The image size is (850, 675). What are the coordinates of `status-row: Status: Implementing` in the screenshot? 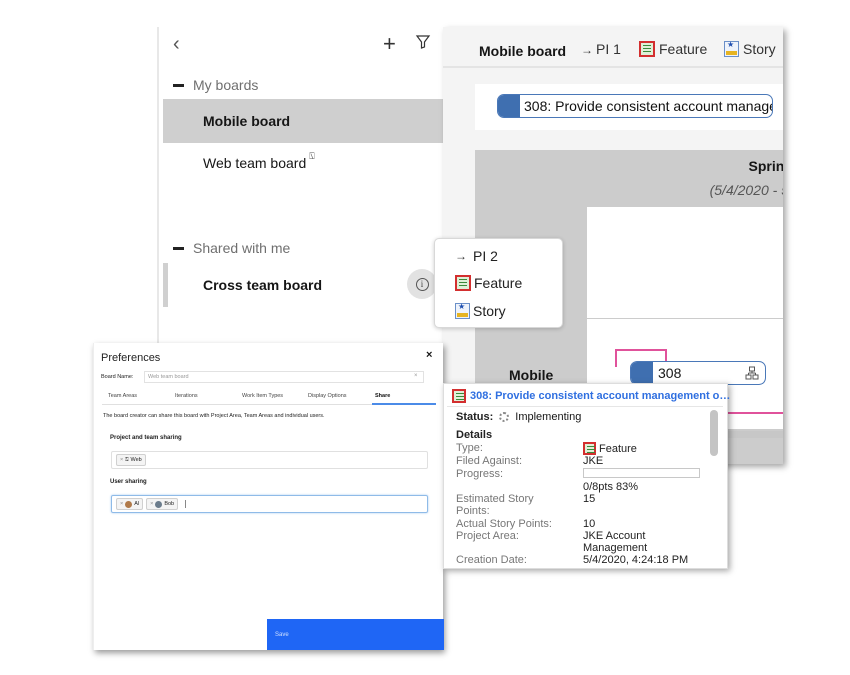 It's located at (518, 417).